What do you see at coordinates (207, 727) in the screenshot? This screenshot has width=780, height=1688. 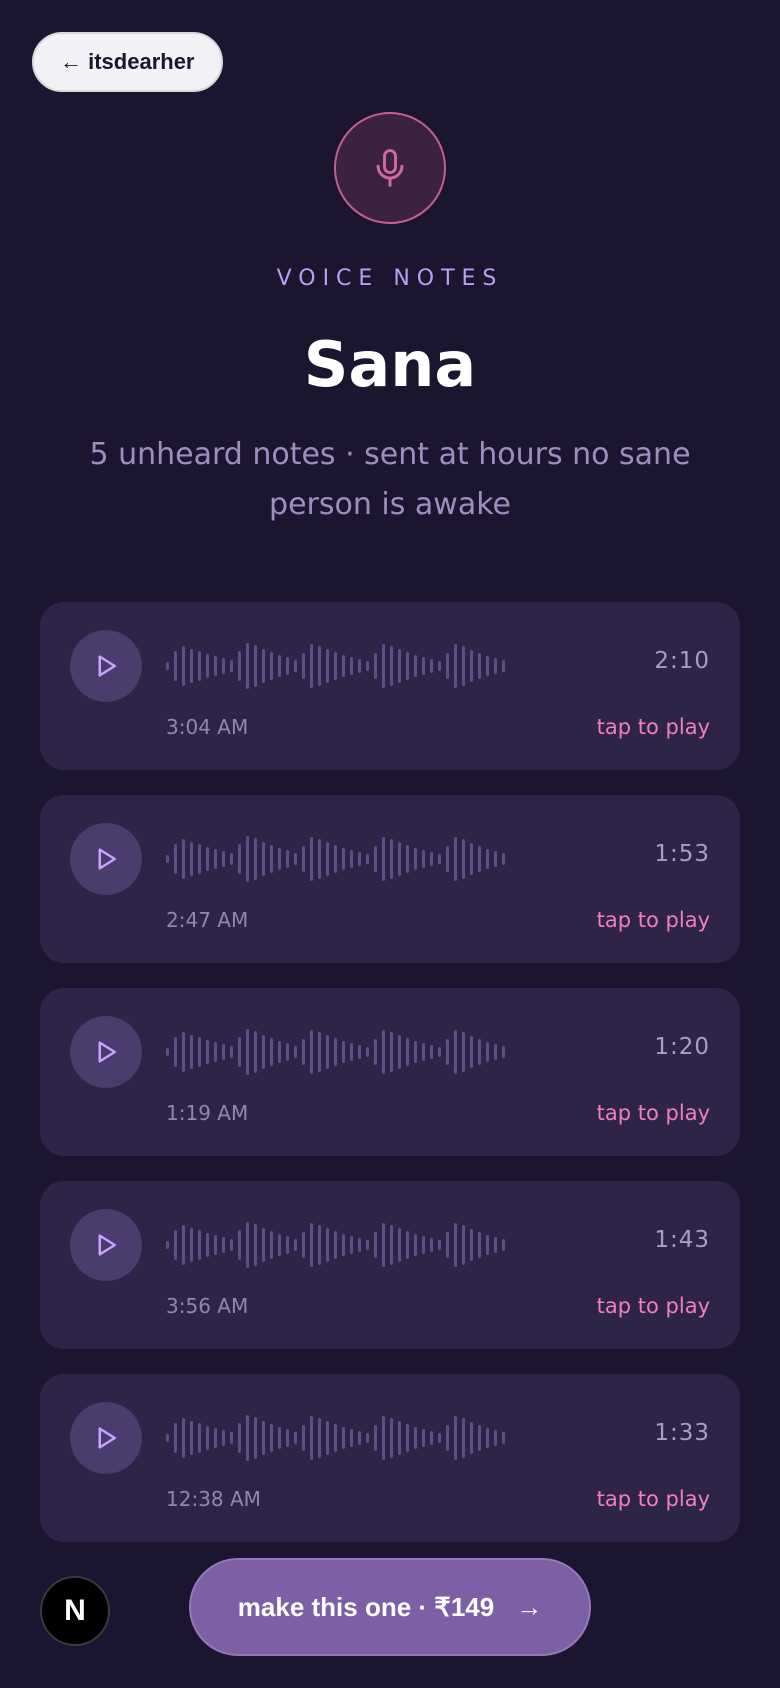 I see `note-timestamp: 3:04 AM` at bounding box center [207, 727].